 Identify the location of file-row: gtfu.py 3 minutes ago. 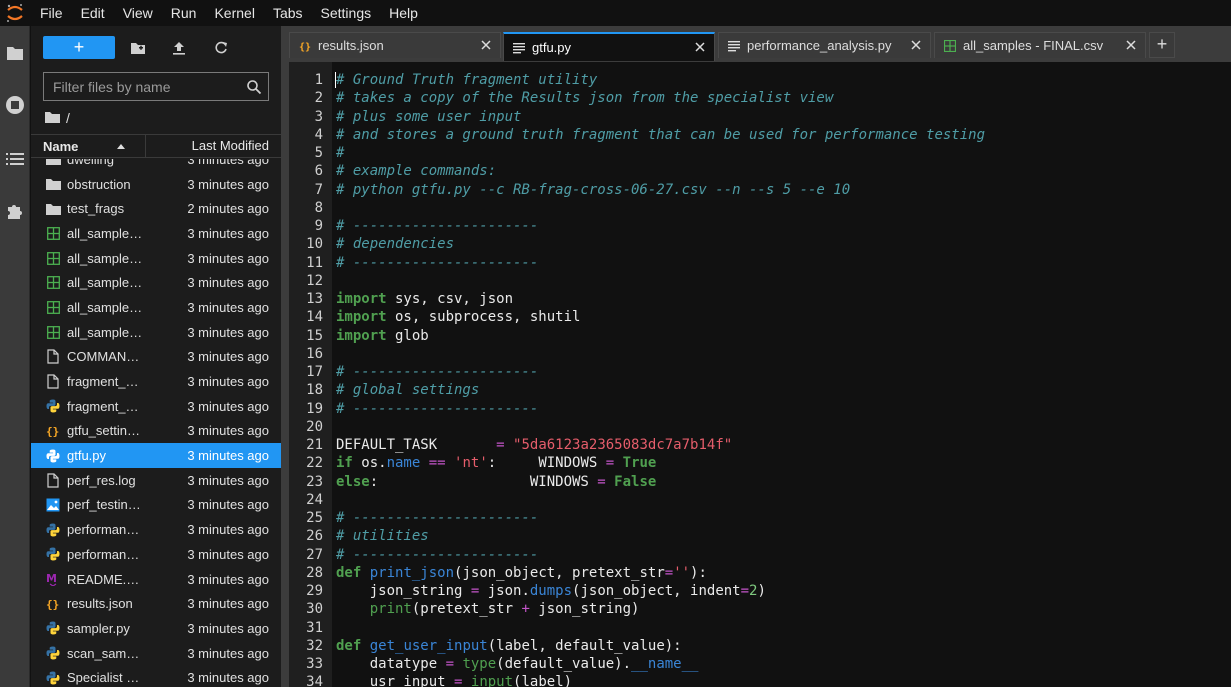
(156, 455).